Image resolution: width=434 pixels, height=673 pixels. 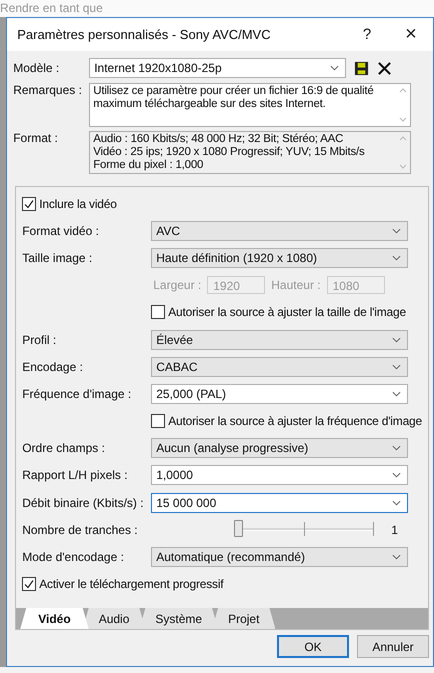 What do you see at coordinates (53, 367) in the screenshot?
I see `field-label: Encodage :` at bounding box center [53, 367].